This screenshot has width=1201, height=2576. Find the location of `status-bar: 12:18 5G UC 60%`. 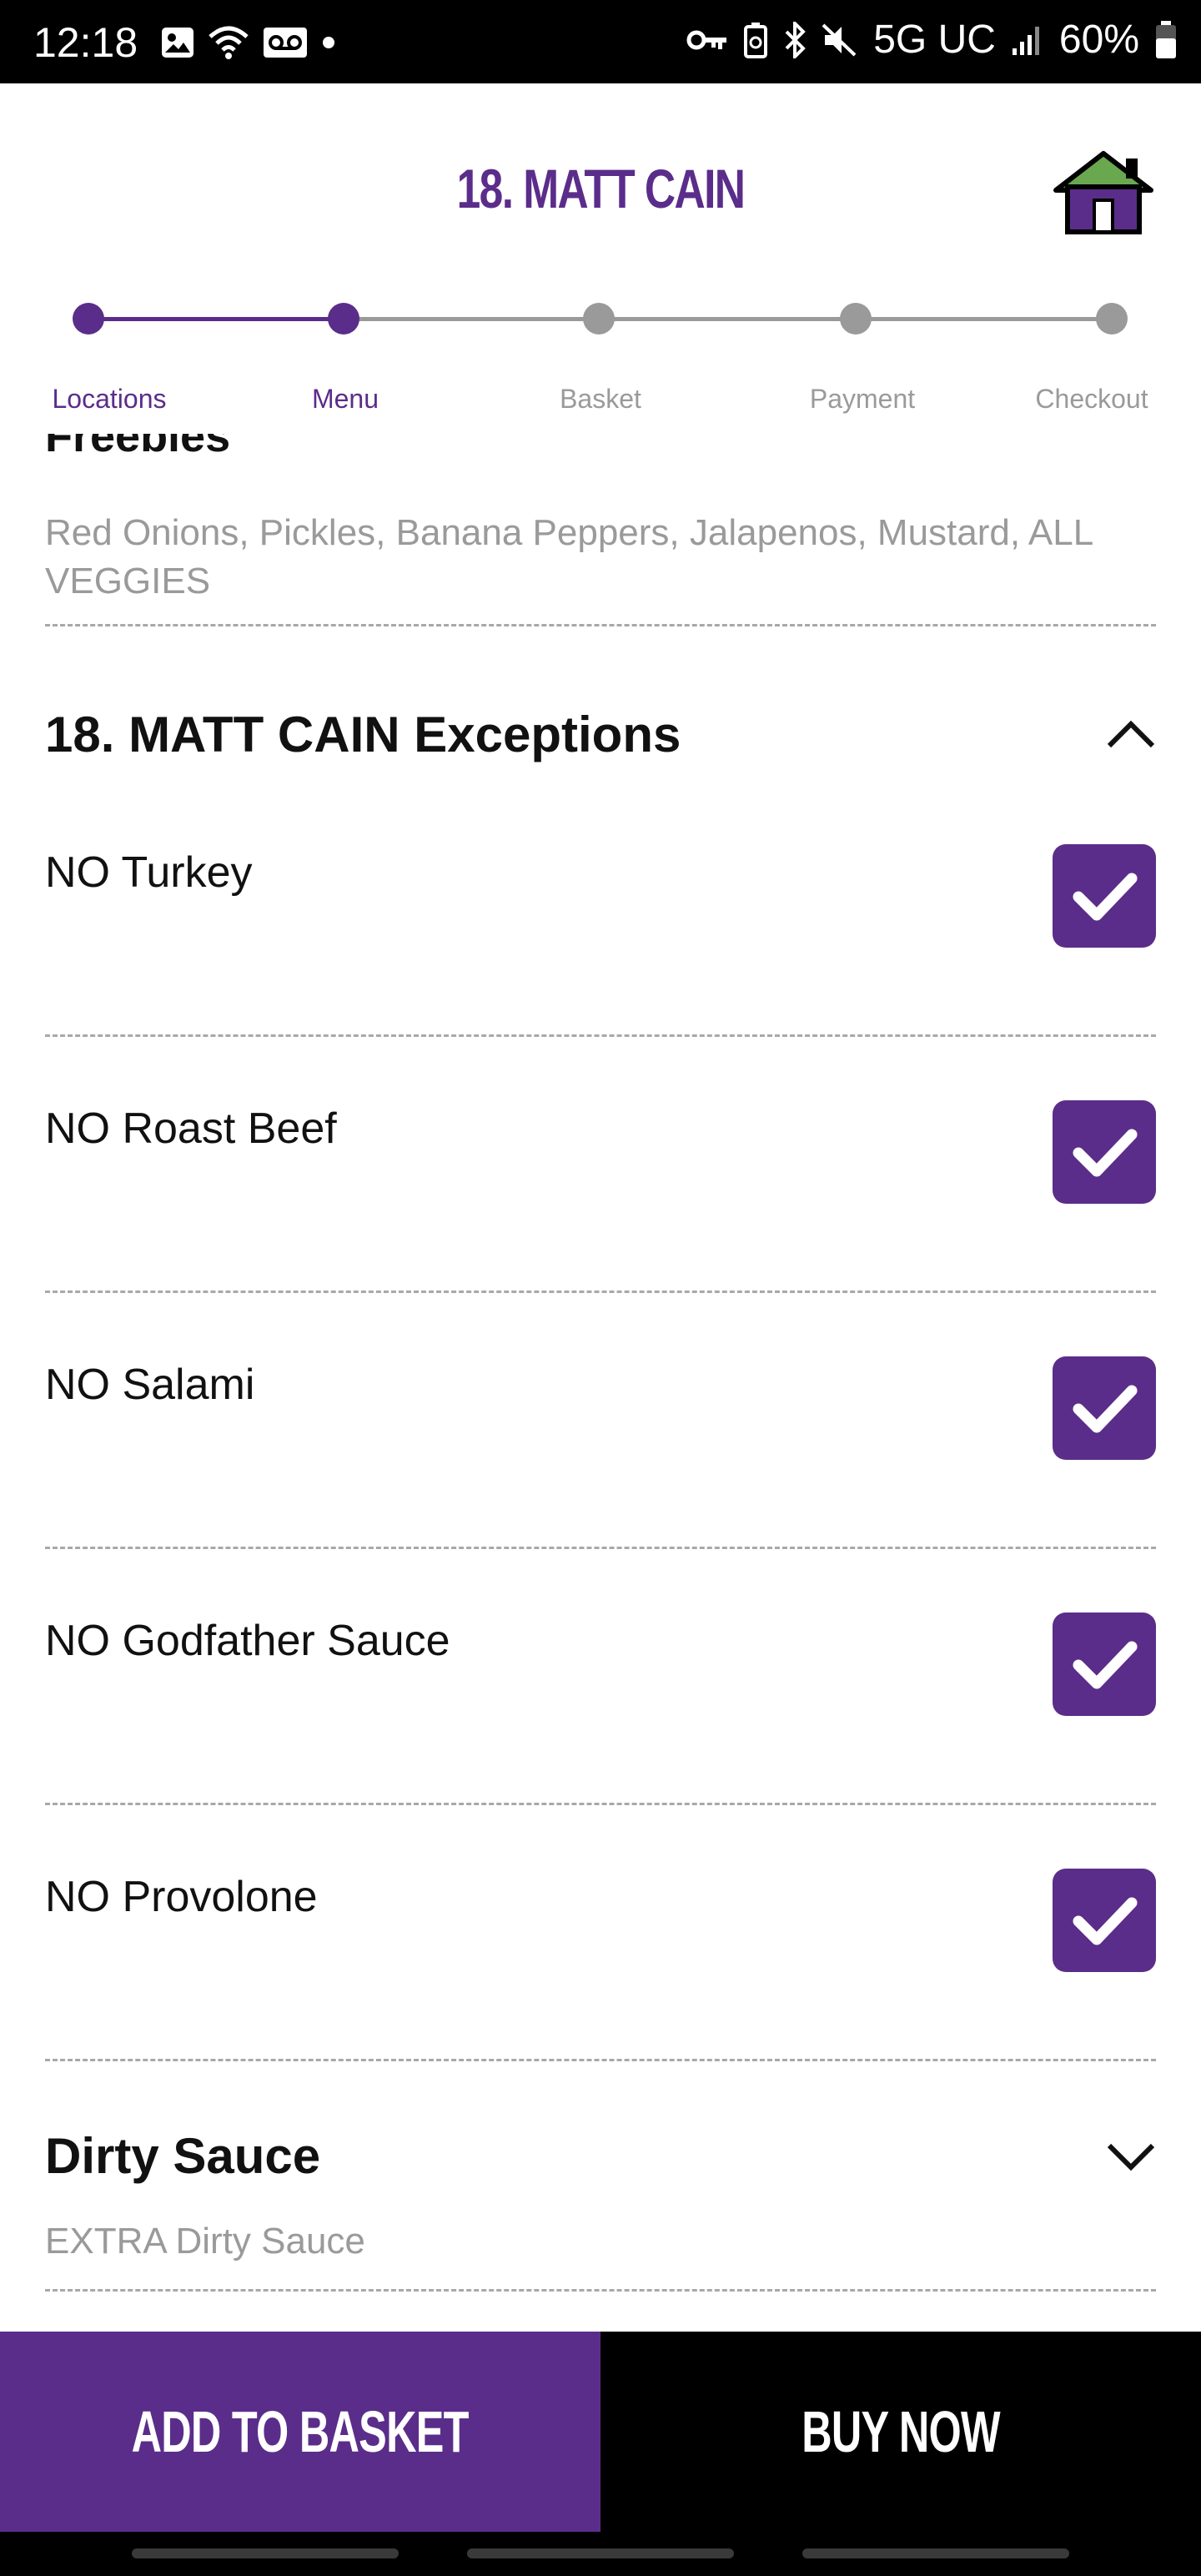

status-bar: 12:18 5G UC 60% is located at coordinates (601, 41).